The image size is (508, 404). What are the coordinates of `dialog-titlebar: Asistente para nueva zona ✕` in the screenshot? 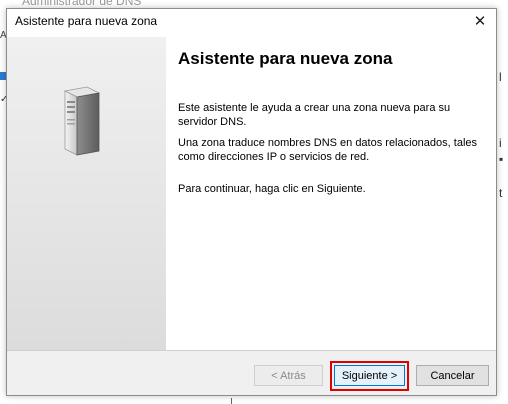 It's located at (251, 22).